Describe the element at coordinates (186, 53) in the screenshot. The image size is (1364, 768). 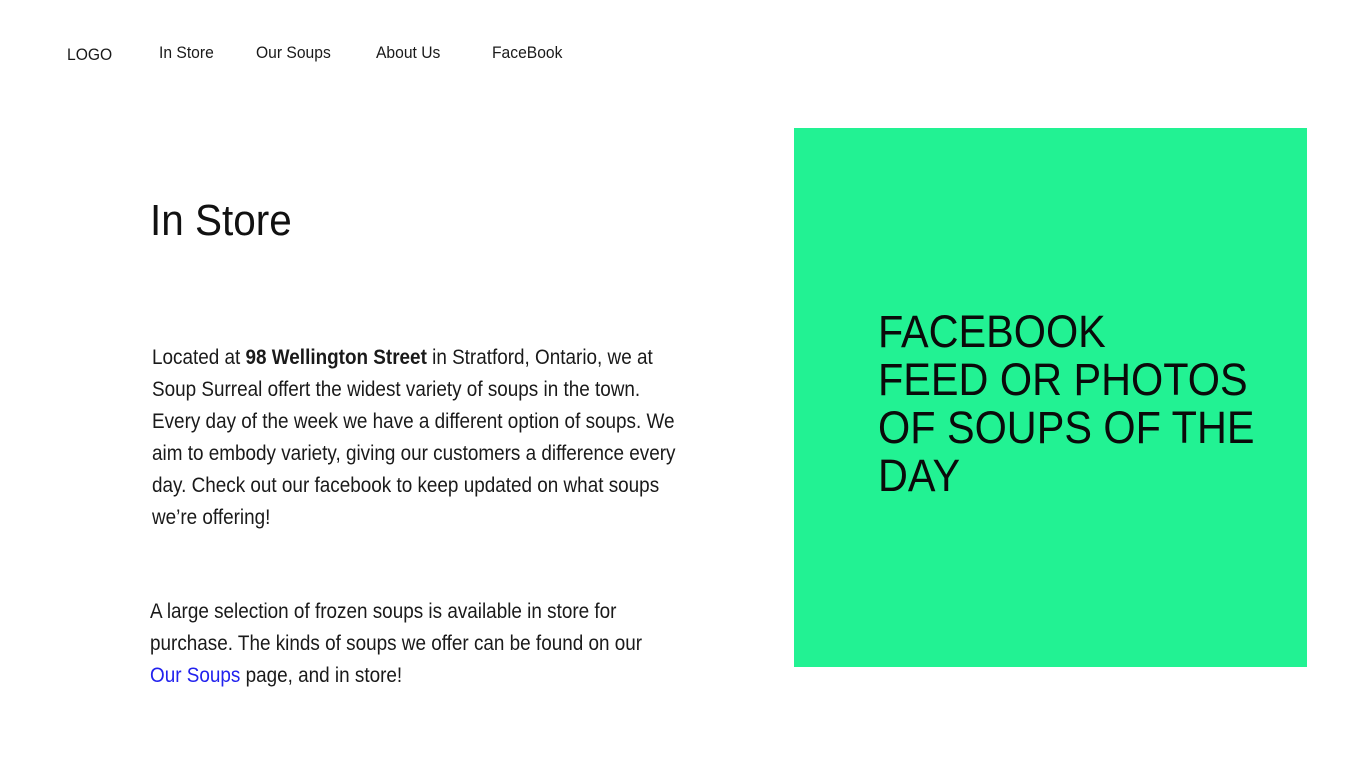
I see `nav-item-in-store: In Store` at that location.